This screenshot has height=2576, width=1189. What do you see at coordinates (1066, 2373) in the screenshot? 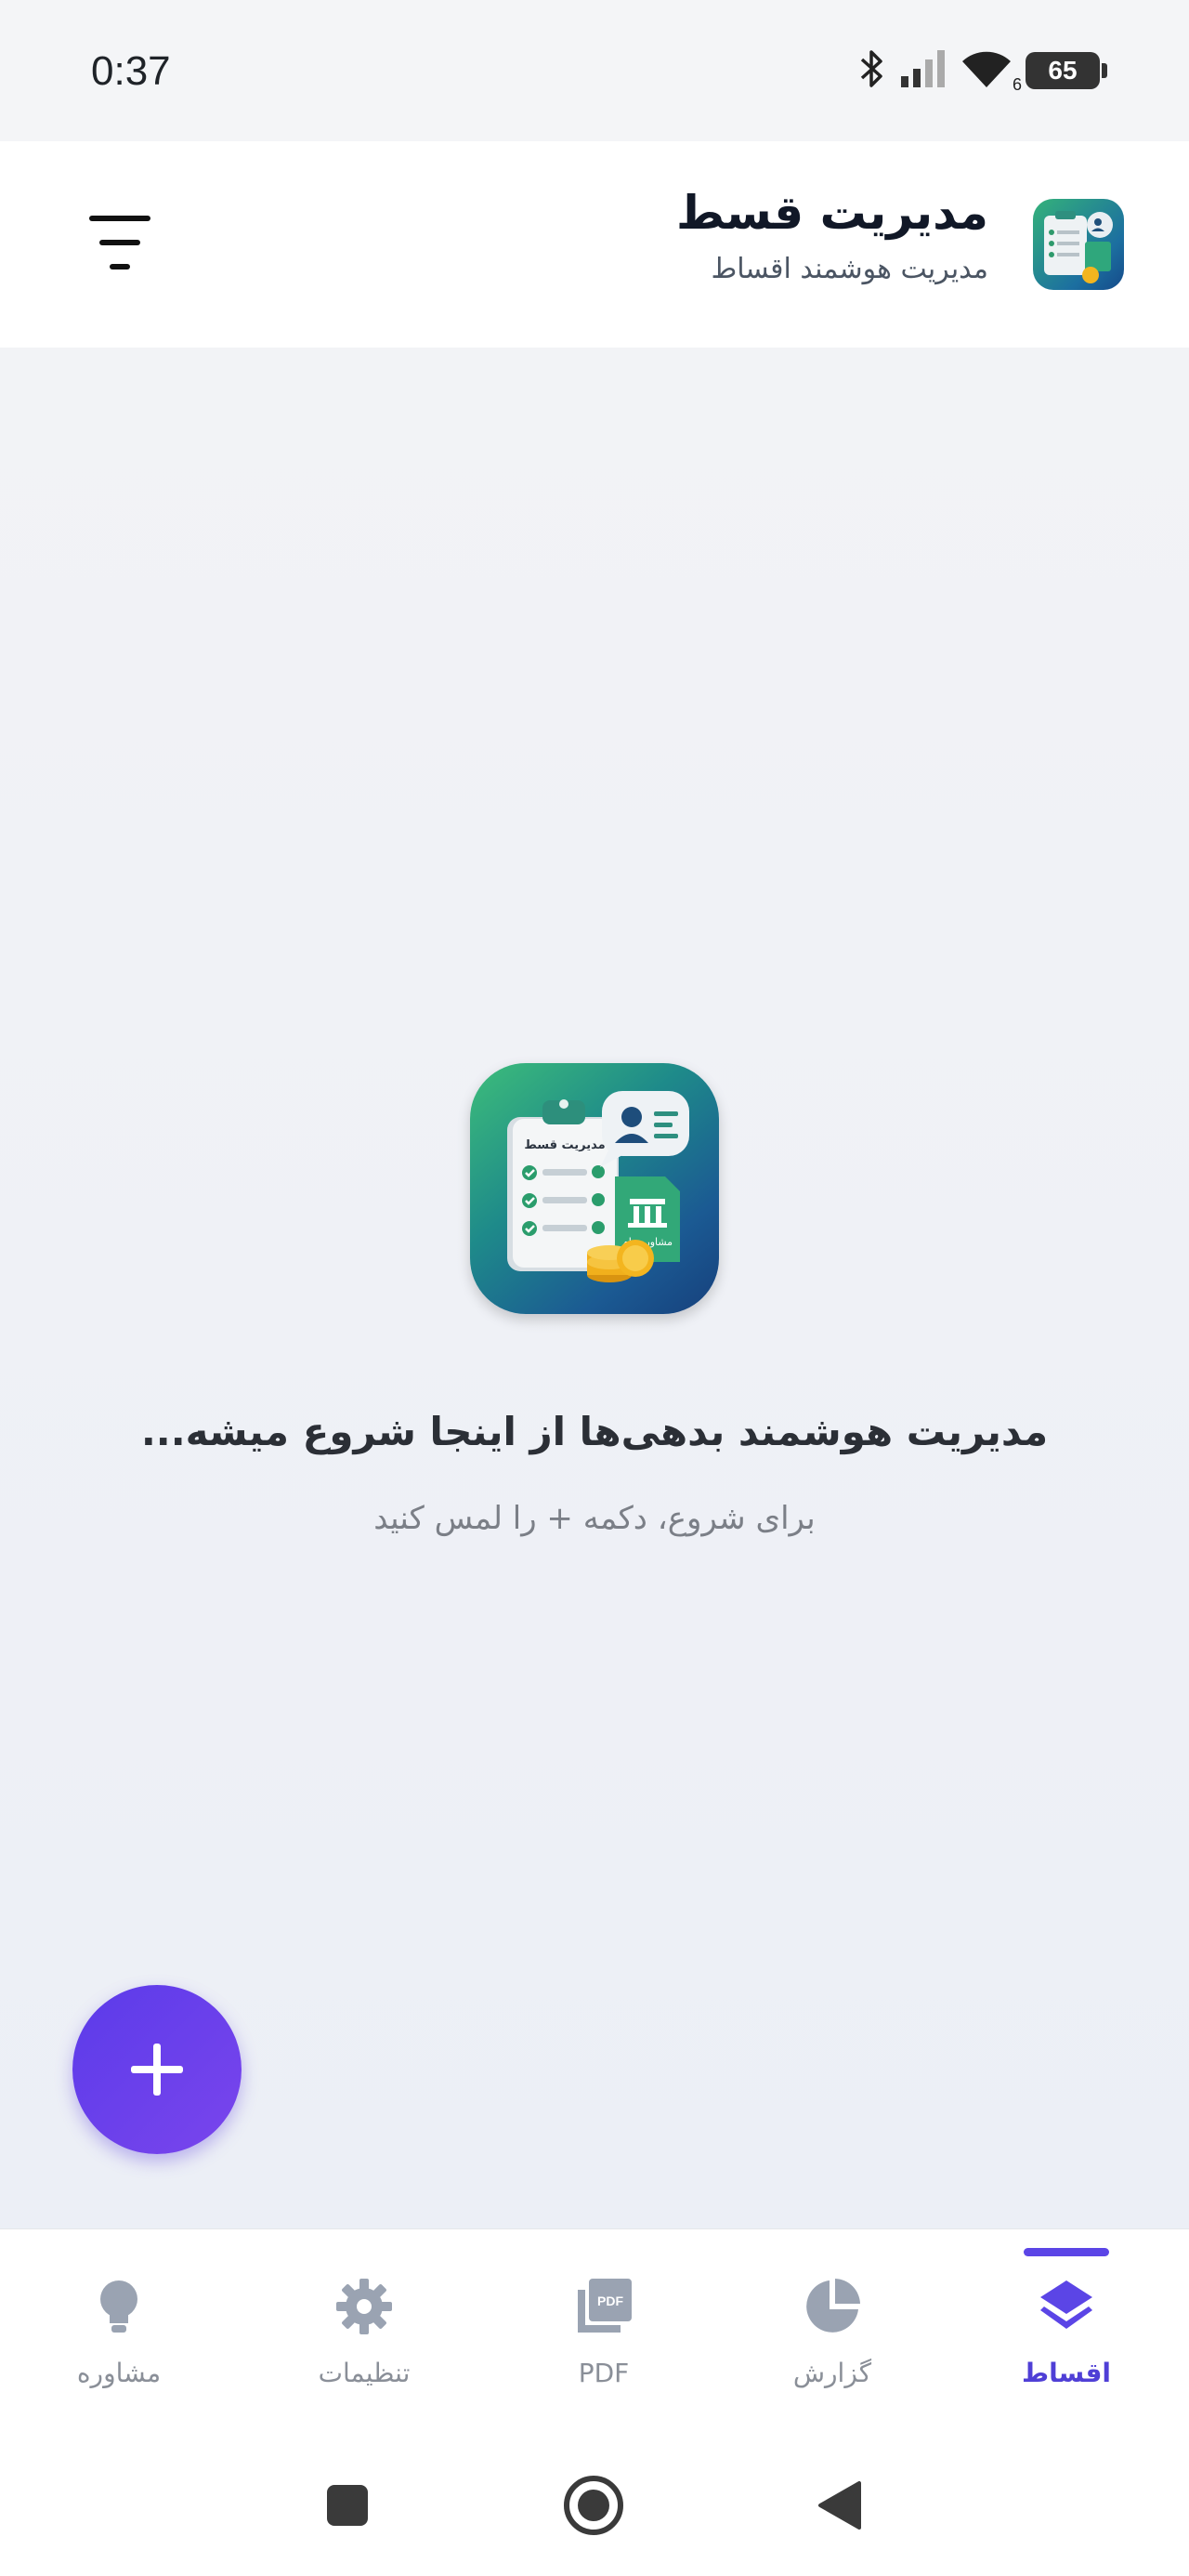
I see `nav-label: اقساط` at bounding box center [1066, 2373].